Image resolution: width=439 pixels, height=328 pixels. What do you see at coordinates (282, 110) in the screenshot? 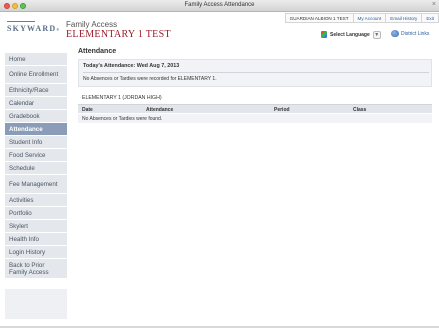
I see `column-header-period: Period` at bounding box center [282, 110].